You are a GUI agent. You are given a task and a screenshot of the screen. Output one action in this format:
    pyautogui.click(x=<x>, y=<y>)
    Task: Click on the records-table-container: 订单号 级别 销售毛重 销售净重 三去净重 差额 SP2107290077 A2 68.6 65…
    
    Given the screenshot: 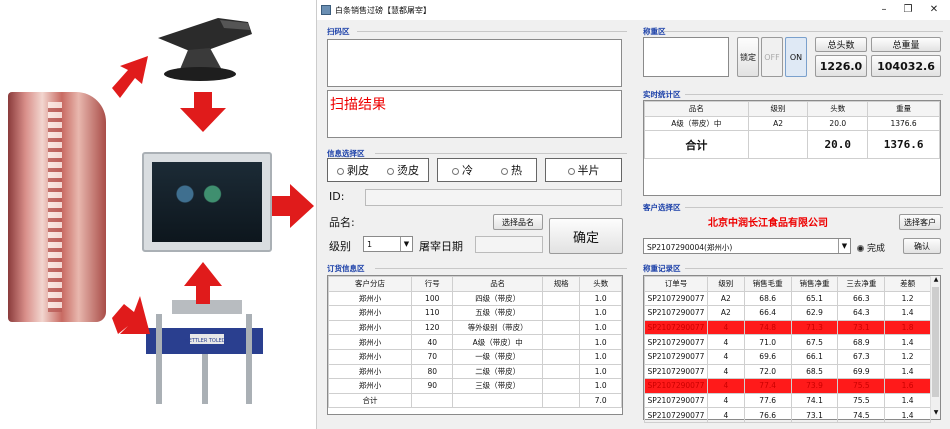 What is the action you would take?
    pyautogui.click(x=792, y=349)
    